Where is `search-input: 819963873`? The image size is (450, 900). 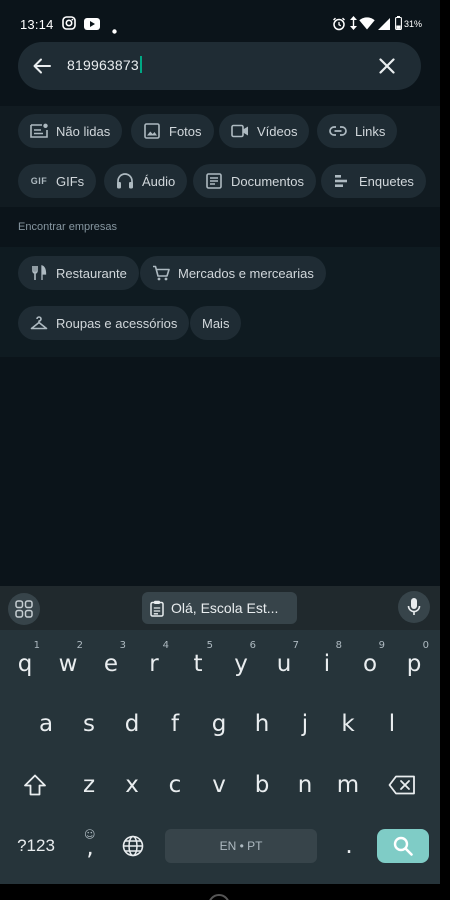
search-input: 819963873 is located at coordinates (104, 64).